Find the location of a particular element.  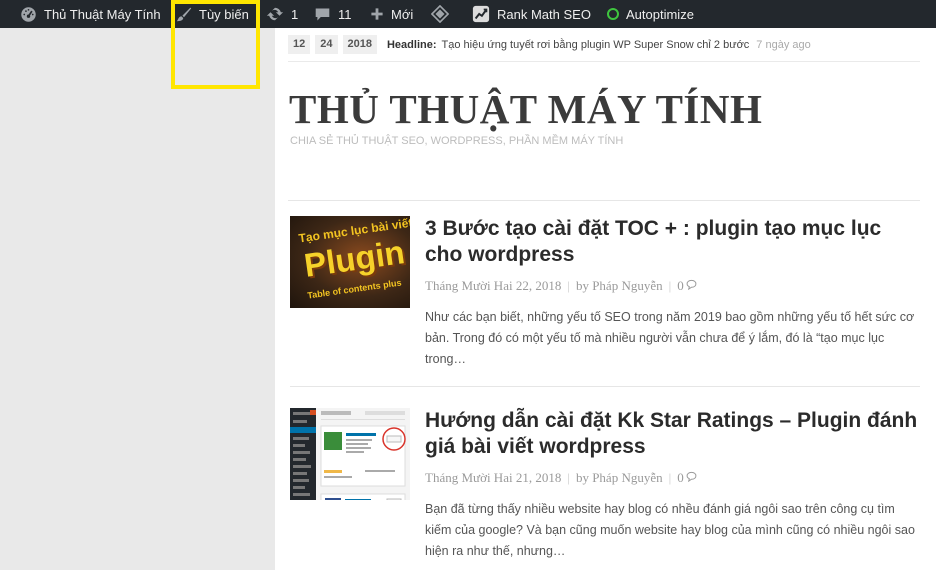

highlight-box is located at coordinates (215, 44).